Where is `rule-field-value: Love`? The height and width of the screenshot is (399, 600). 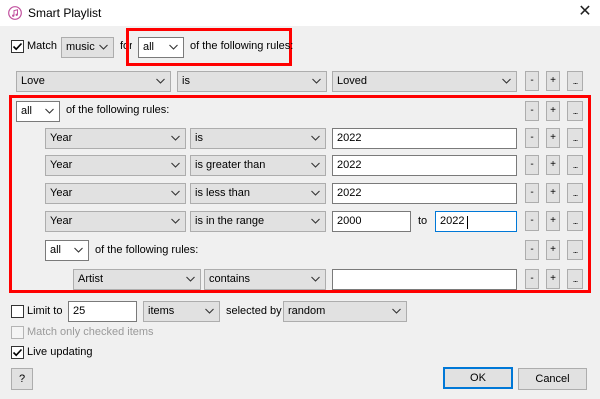
rule-field-value: Love is located at coordinates (33, 81).